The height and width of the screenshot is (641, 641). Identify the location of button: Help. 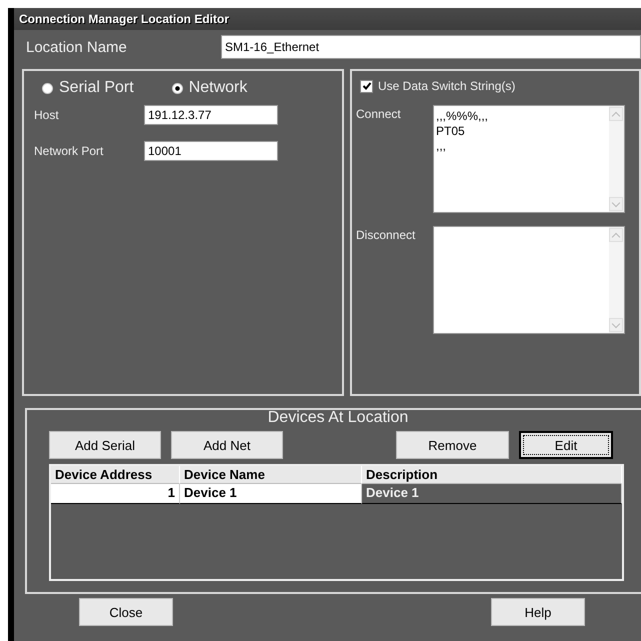
(538, 612).